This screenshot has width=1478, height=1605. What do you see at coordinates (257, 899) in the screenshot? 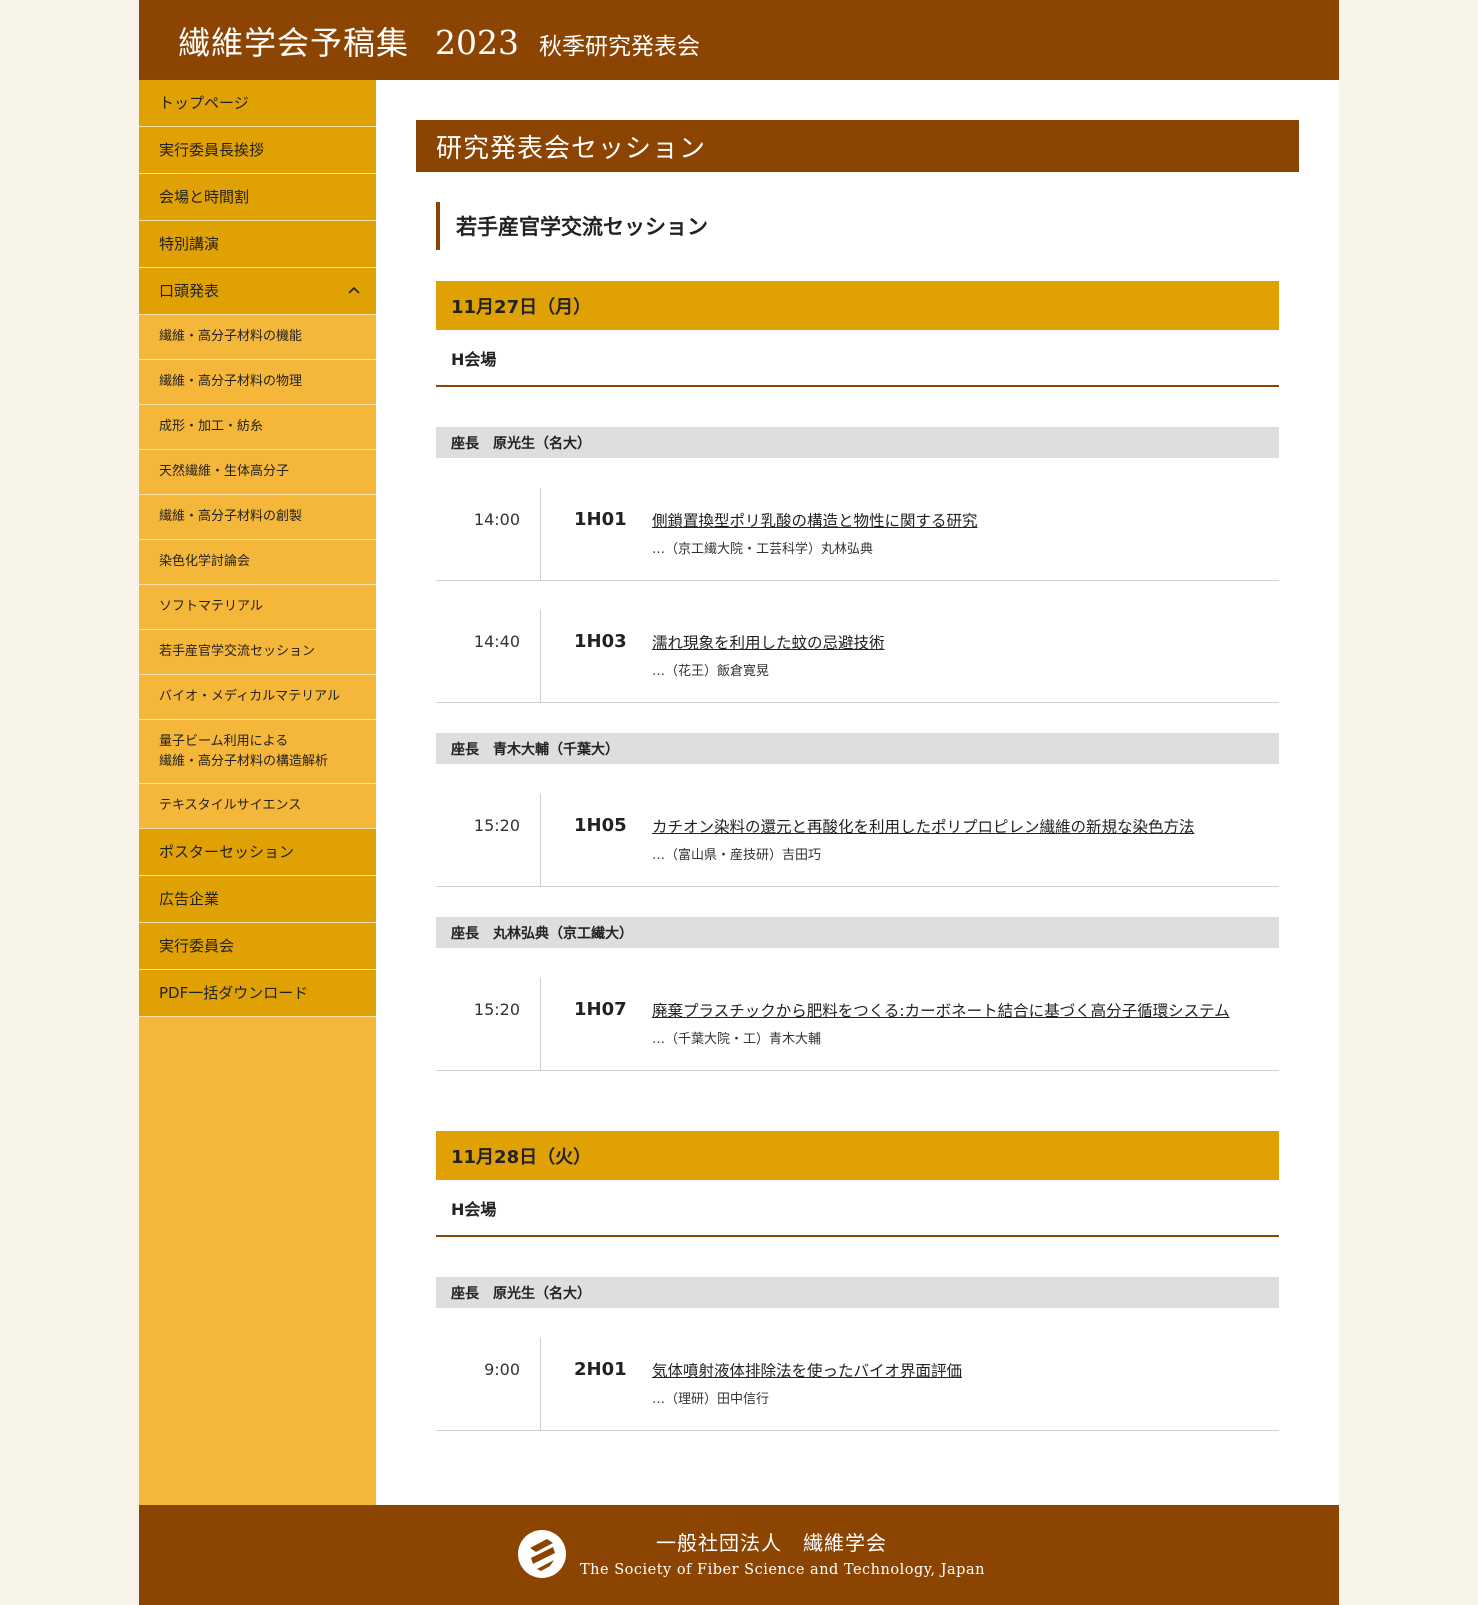
I see `sidebar-item: 広告企業` at bounding box center [257, 899].